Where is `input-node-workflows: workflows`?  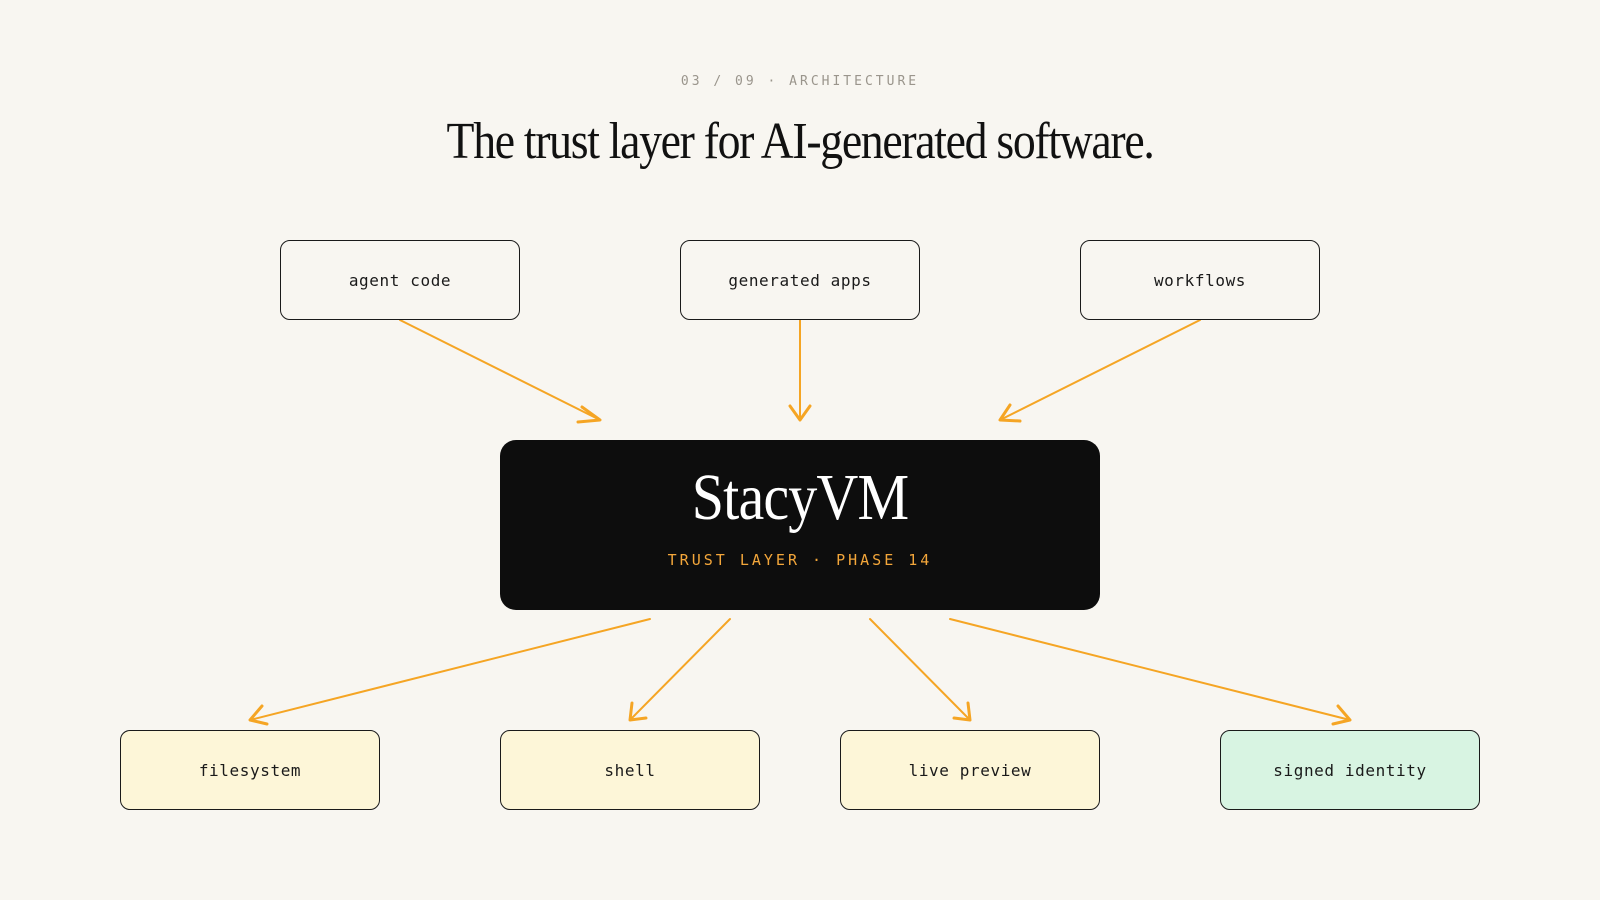
input-node-workflows: workflows is located at coordinates (1200, 280).